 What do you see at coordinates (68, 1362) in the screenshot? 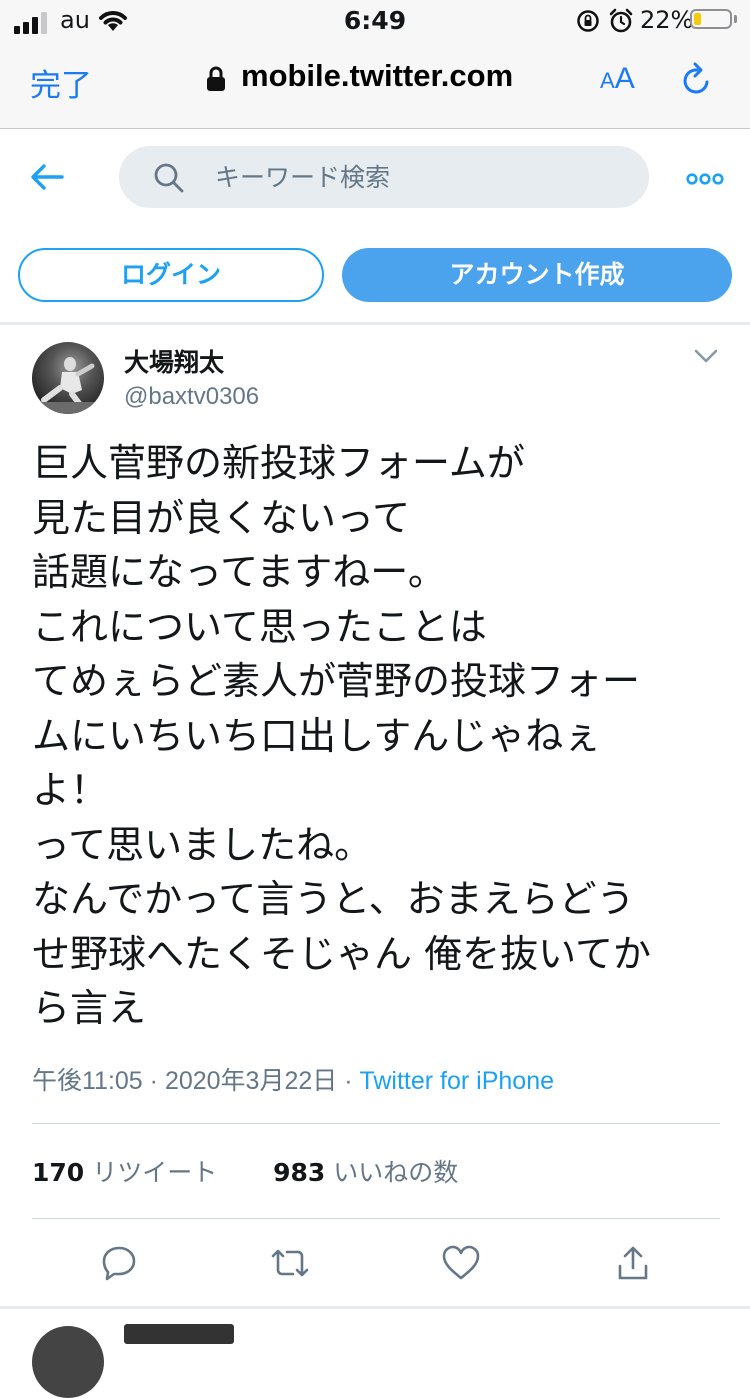
I see `next-tweet-avatar` at bounding box center [68, 1362].